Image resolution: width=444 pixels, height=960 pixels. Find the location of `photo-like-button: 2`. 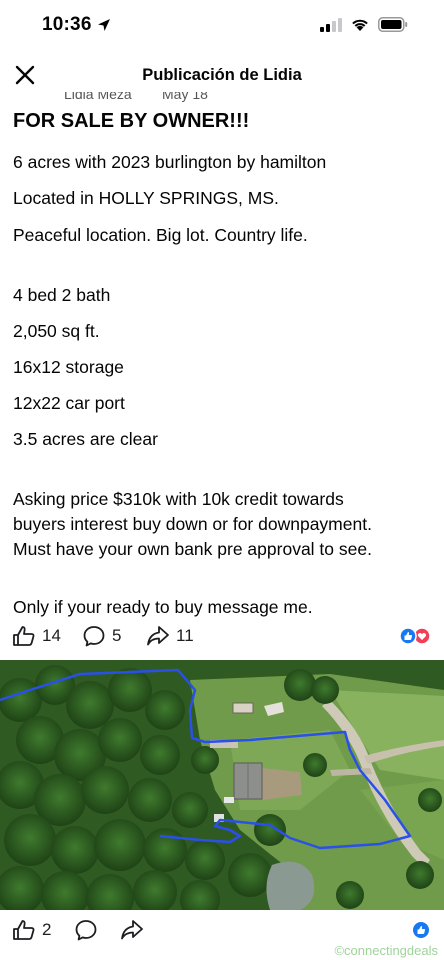

photo-like-button: 2 is located at coordinates (31, 930).